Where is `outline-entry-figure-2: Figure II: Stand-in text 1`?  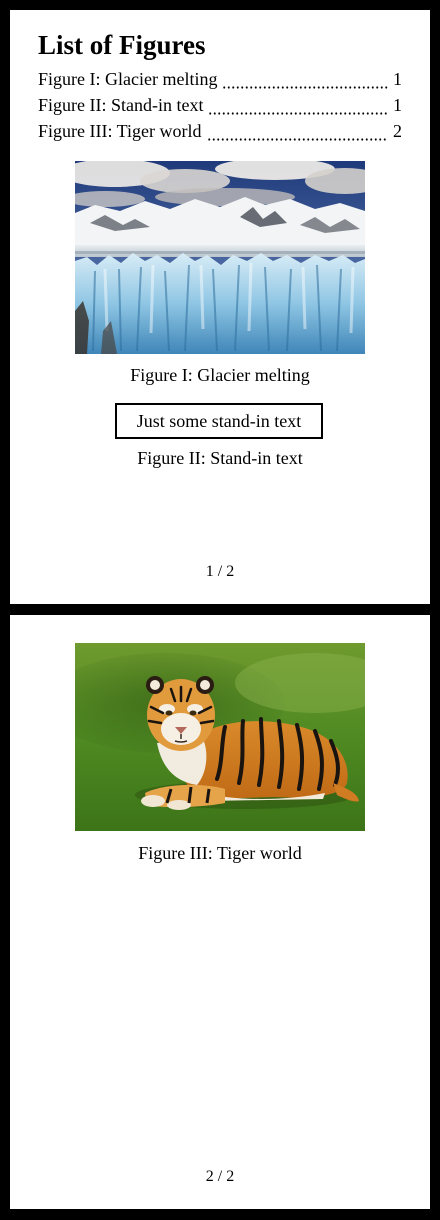 outline-entry-figure-2: Figure II: Stand-in text 1 is located at coordinates (220, 105).